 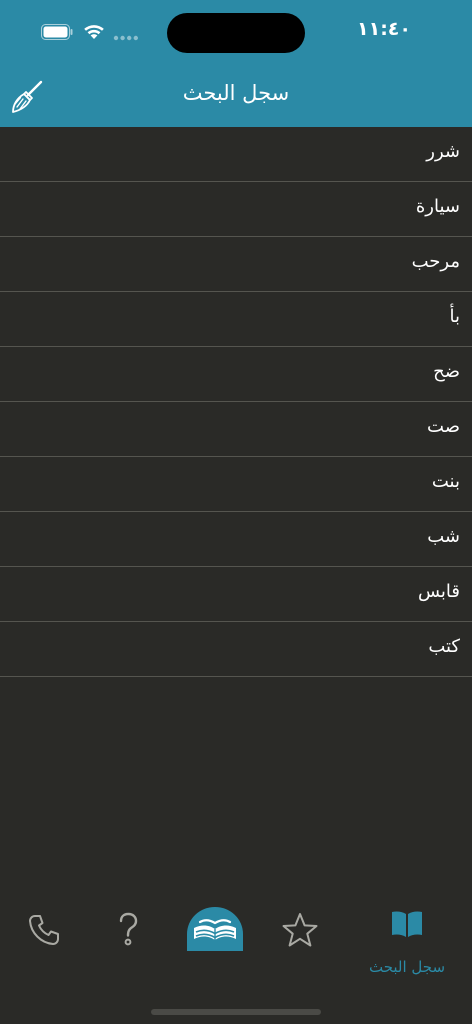 I want to click on home-indicator, so click(x=236, y=1012).